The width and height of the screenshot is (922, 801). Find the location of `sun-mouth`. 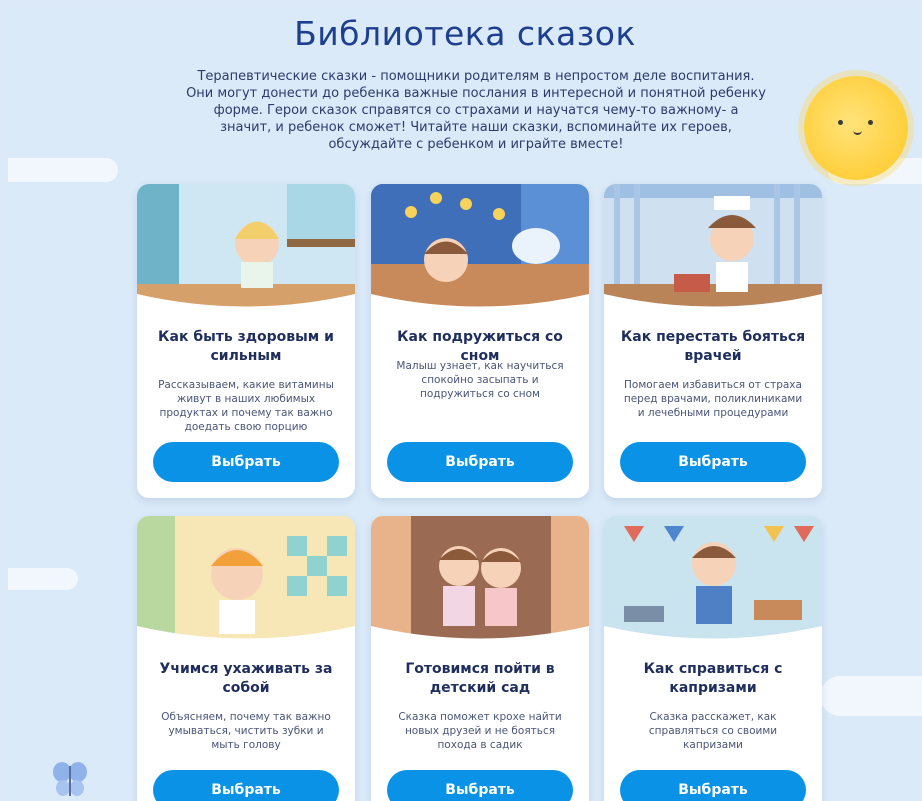

sun-mouth is located at coordinates (857, 131).